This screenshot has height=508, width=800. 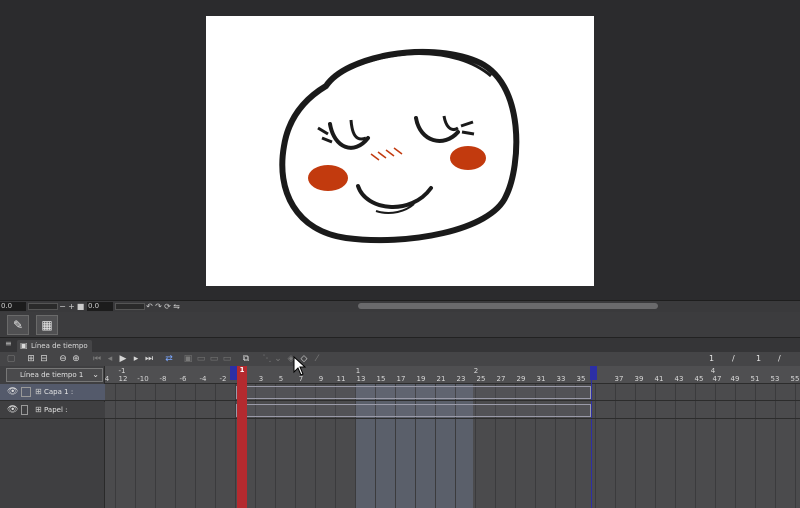 What do you see at coordinates (167, 306) in the screenshot?
I see `reset-rotate-icon: ⟳` at bounding box center [167, 306].